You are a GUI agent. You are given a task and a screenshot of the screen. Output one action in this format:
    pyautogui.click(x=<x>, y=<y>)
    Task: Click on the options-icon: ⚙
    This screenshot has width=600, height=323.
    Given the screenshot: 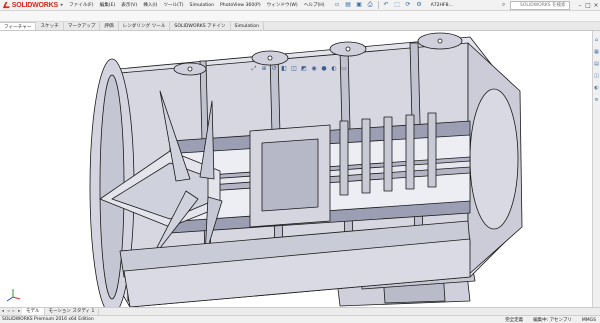 What is the action you would take?
    pyautogui.click(x=419, y=5)
    